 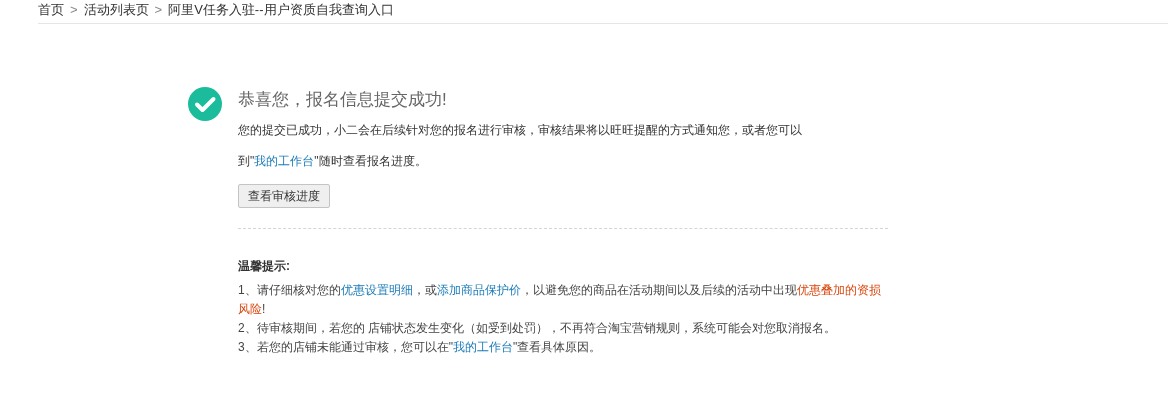 I want to click on tip-item: 2、待审核期间，若您的 店铺状态发生变化（如受到处罚），不再符合淘宝营销规则，系统可能会对您取消报名。, so click(x=537, y=328).